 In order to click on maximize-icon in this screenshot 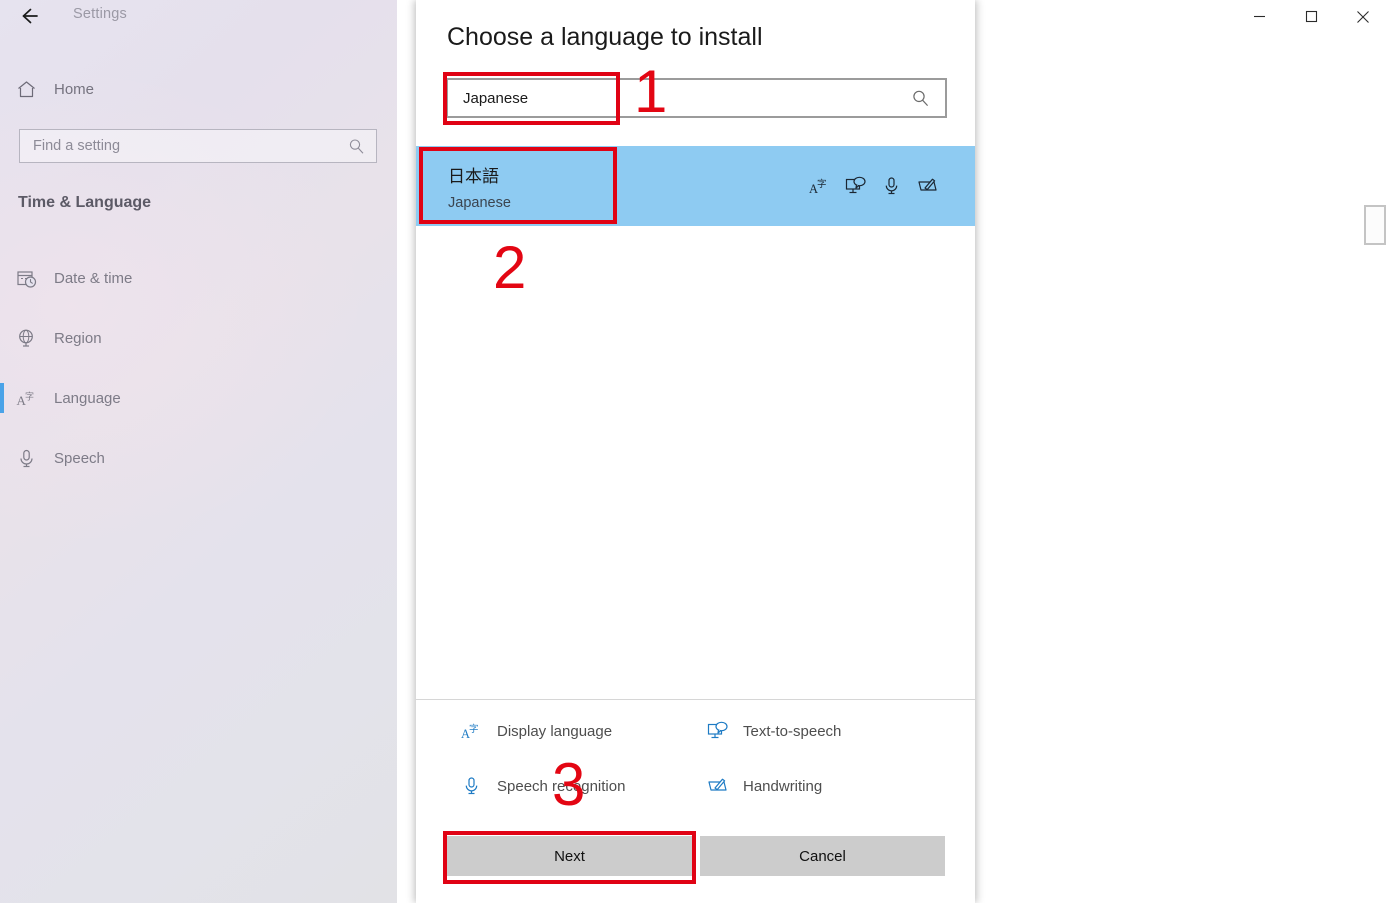, I will do `click(1311, 16)`.